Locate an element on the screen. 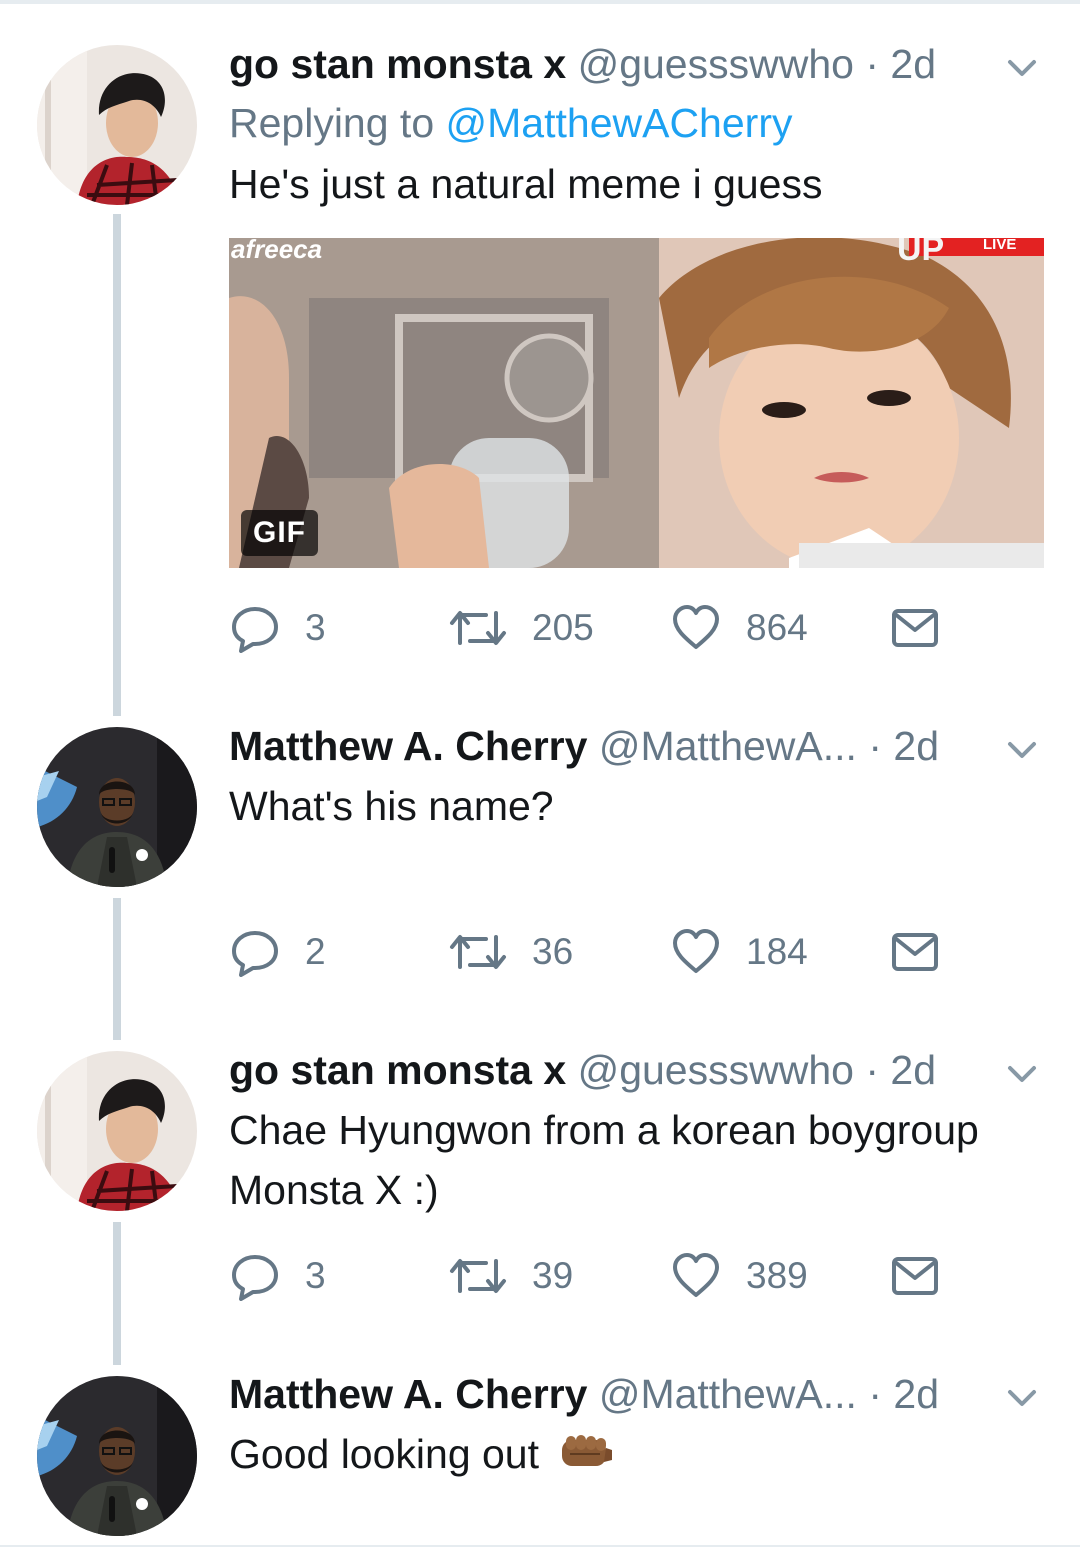  retweet-button: 205 is located at coordinates (521, 628).